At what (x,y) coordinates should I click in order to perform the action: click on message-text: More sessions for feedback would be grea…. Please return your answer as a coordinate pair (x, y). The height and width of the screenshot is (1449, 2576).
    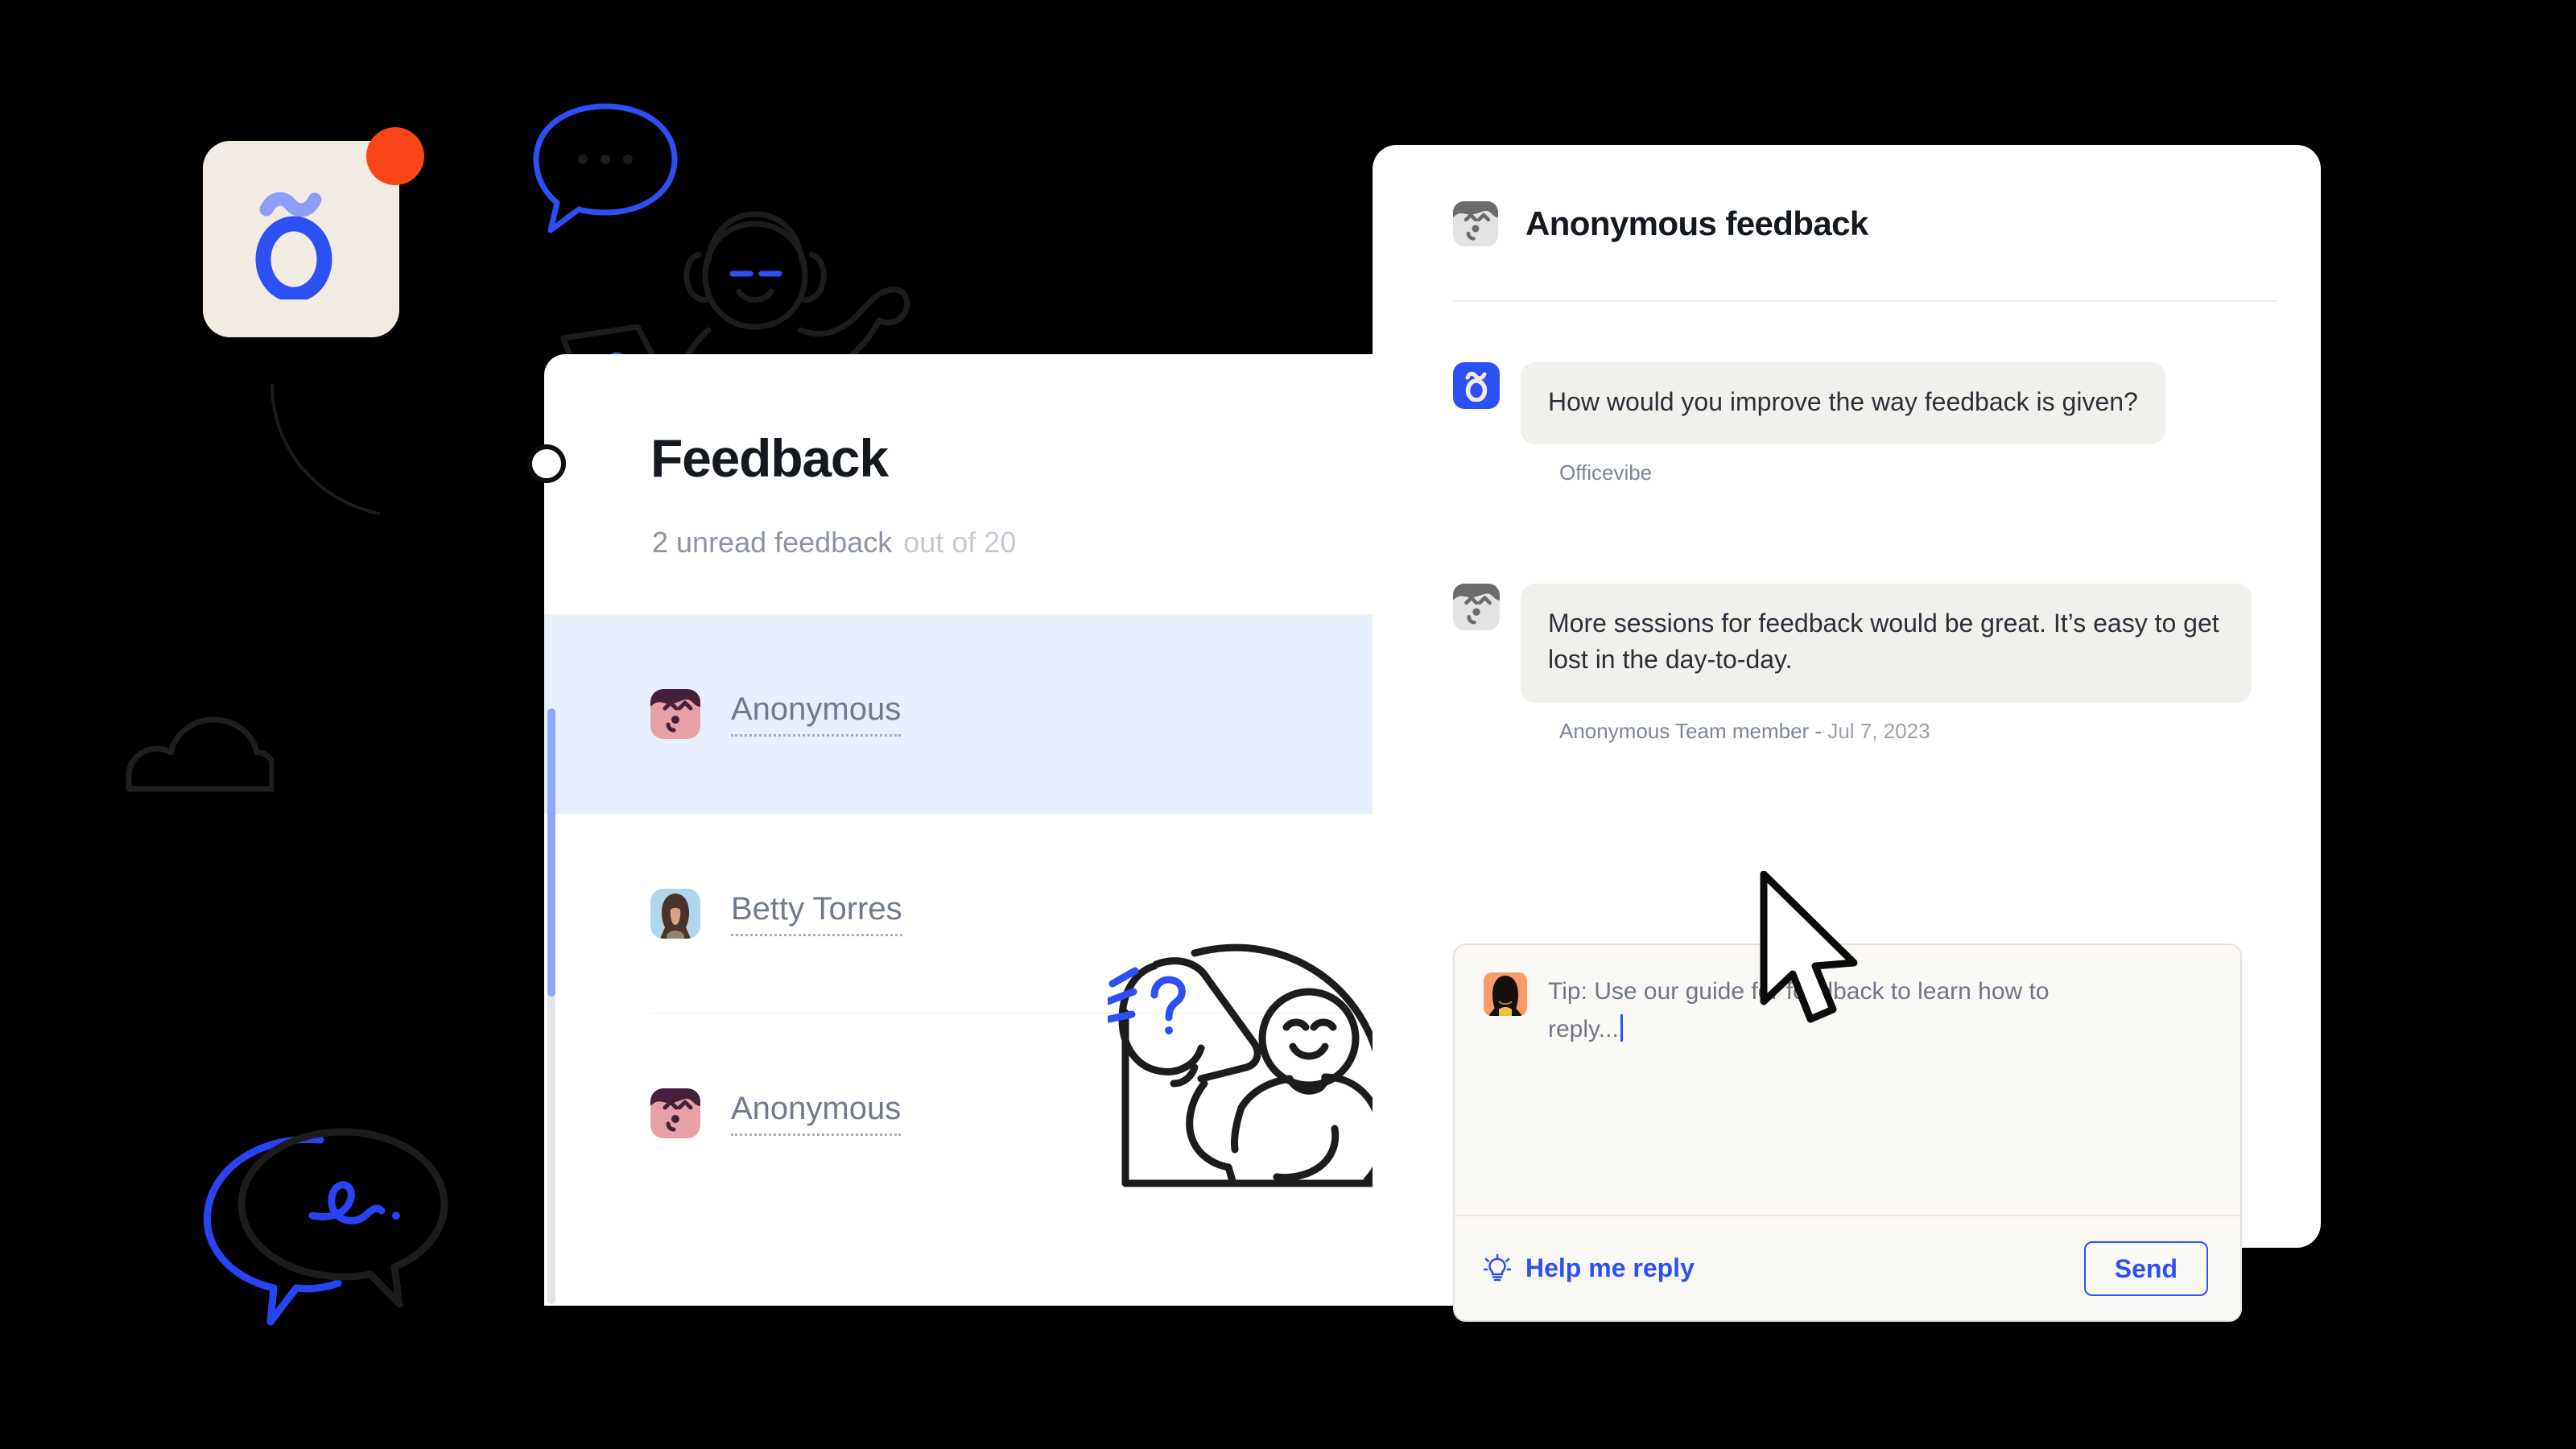
    Looking at the image, I should click on (1886, 643).